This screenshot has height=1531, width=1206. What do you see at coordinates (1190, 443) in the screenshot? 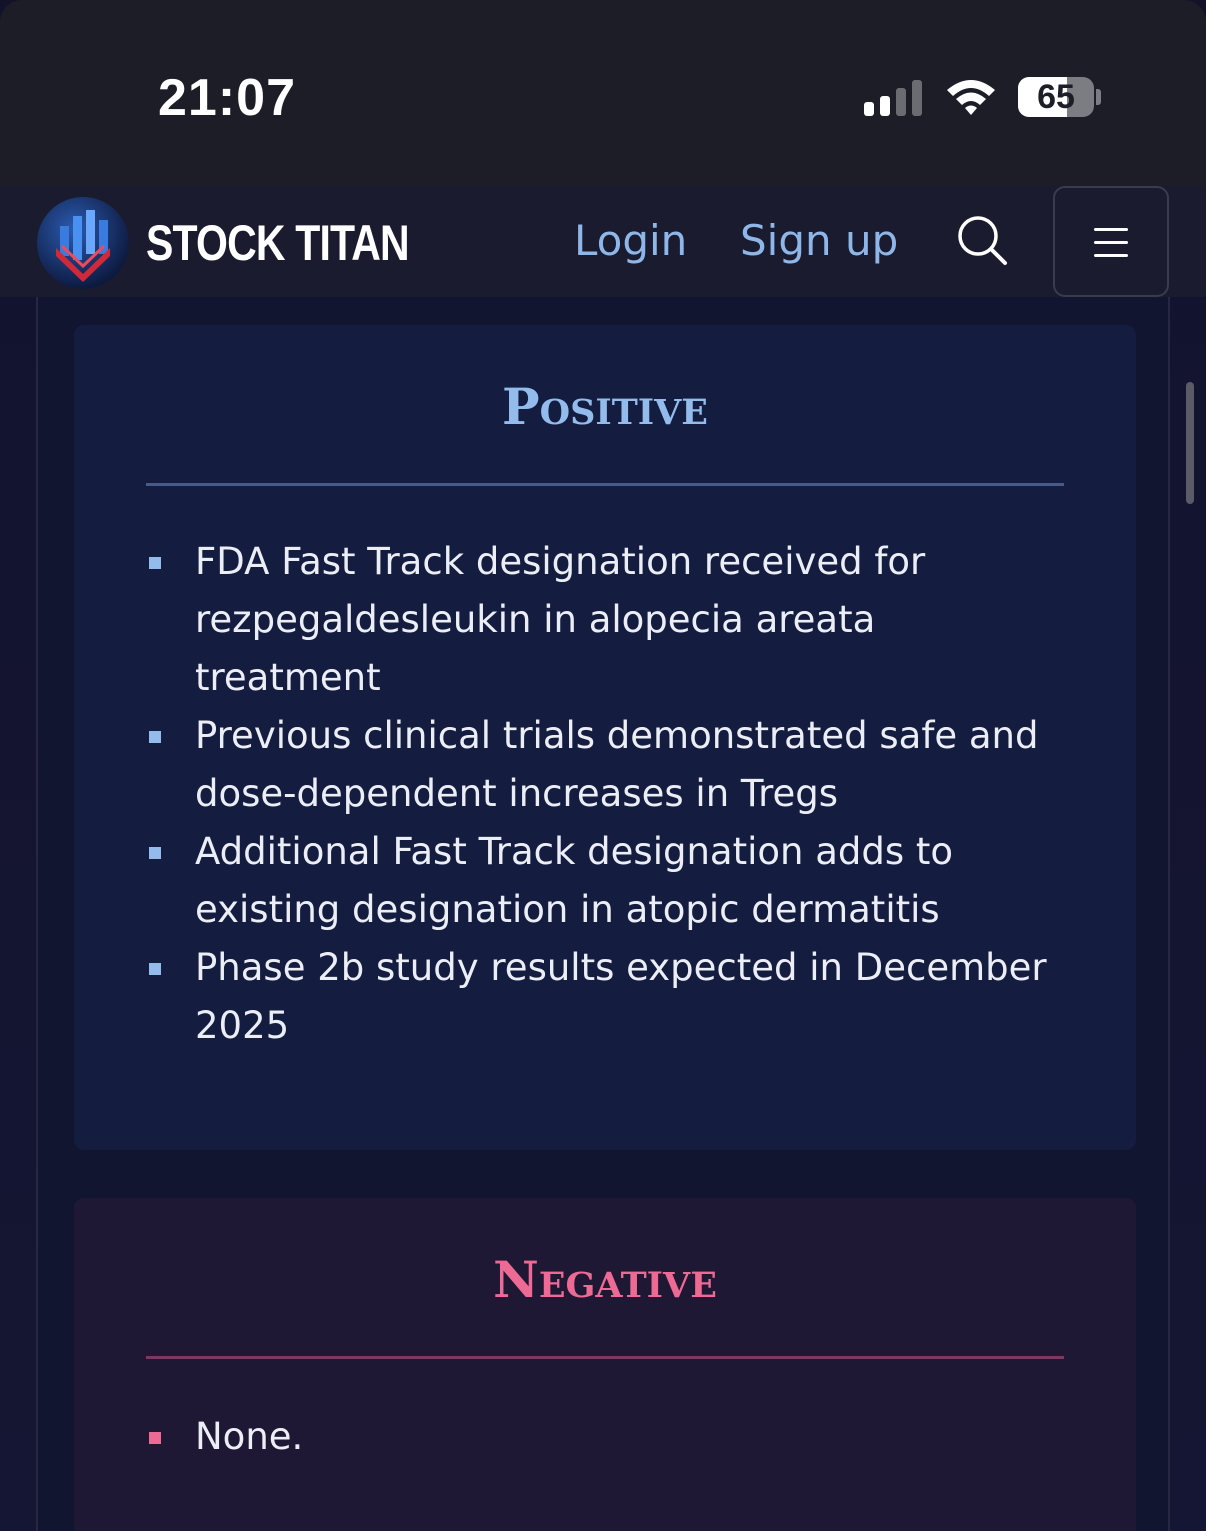
I see `scrollbar` at bounding box center [1190, 443].